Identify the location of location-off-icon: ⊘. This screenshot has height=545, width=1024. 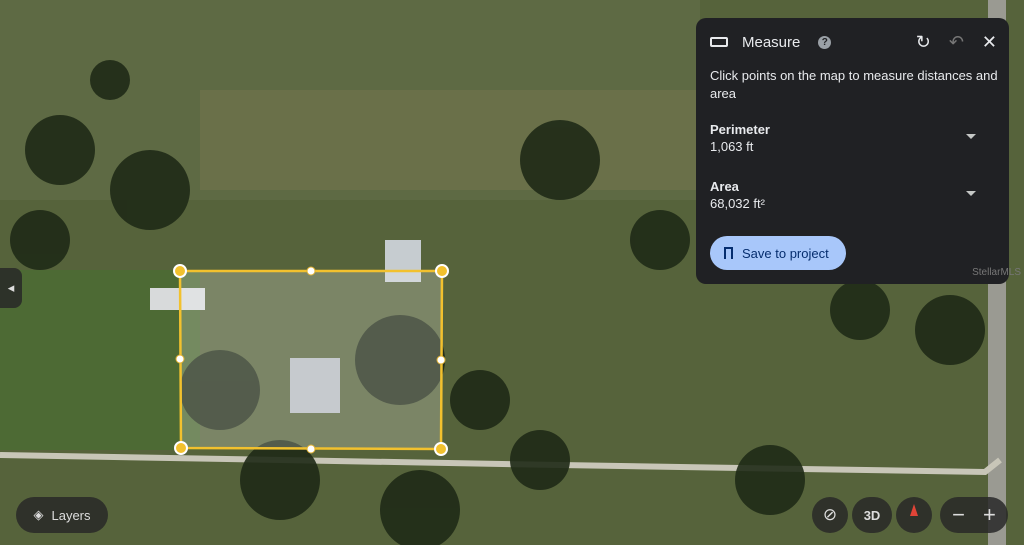
(830, 514).